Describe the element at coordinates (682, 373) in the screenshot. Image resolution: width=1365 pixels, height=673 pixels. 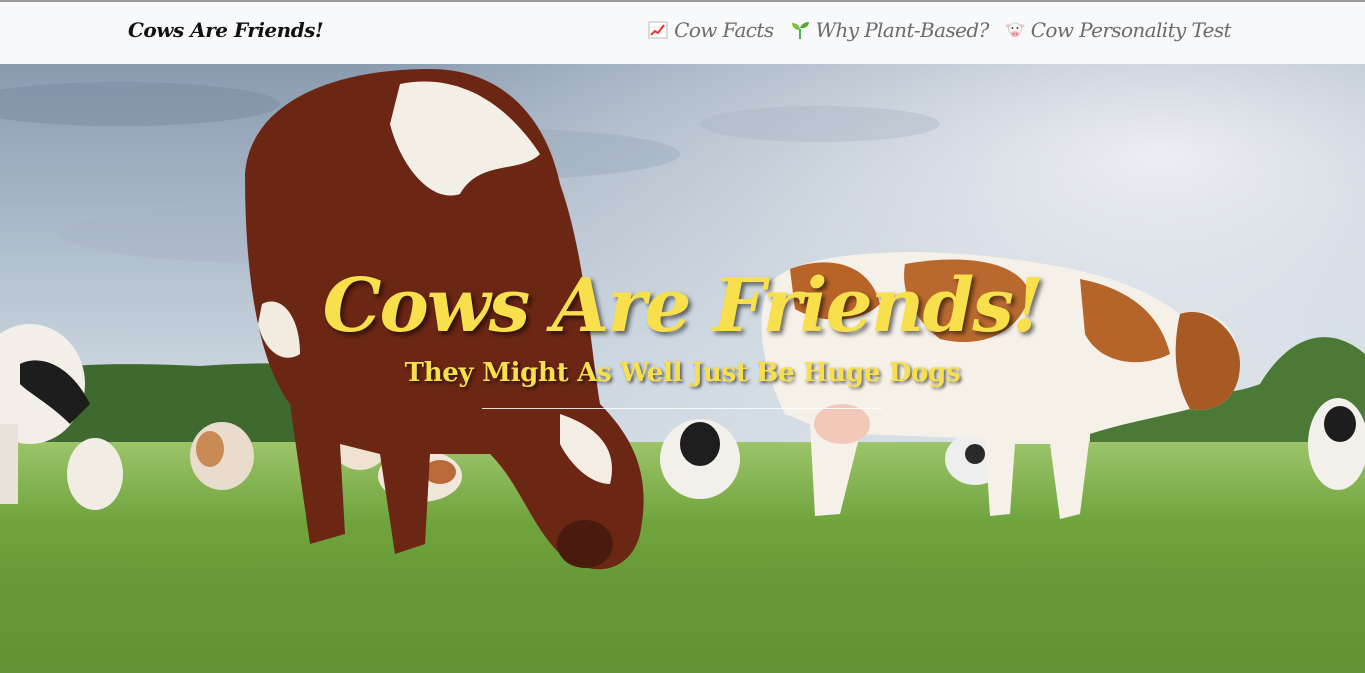
I see `hero-subtitle: They Might As Well Just Be Huge Dogs` at that location.